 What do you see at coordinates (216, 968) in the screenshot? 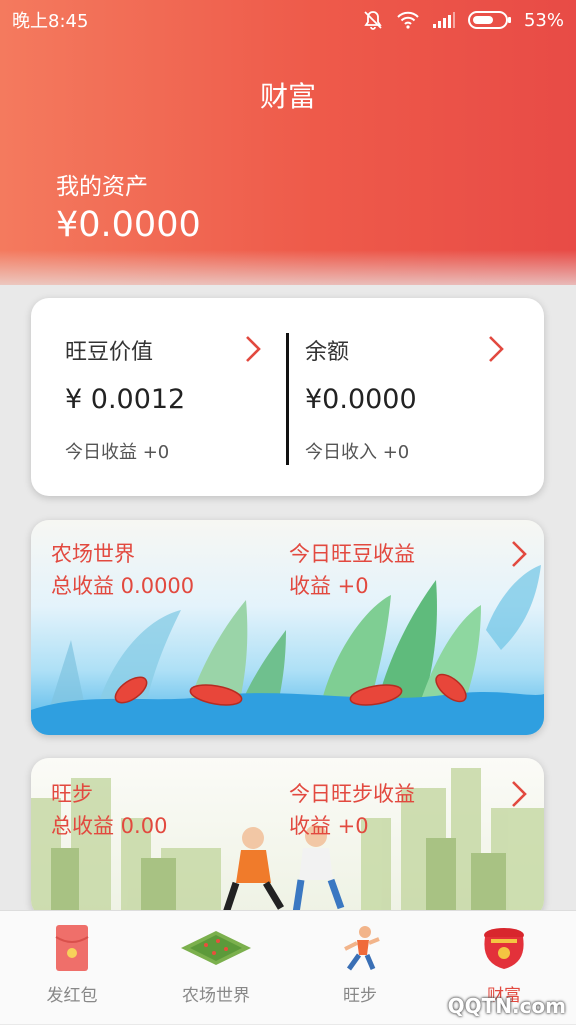
I see `tab-farm-world: 农场世界` at bounding box center [216, 968].